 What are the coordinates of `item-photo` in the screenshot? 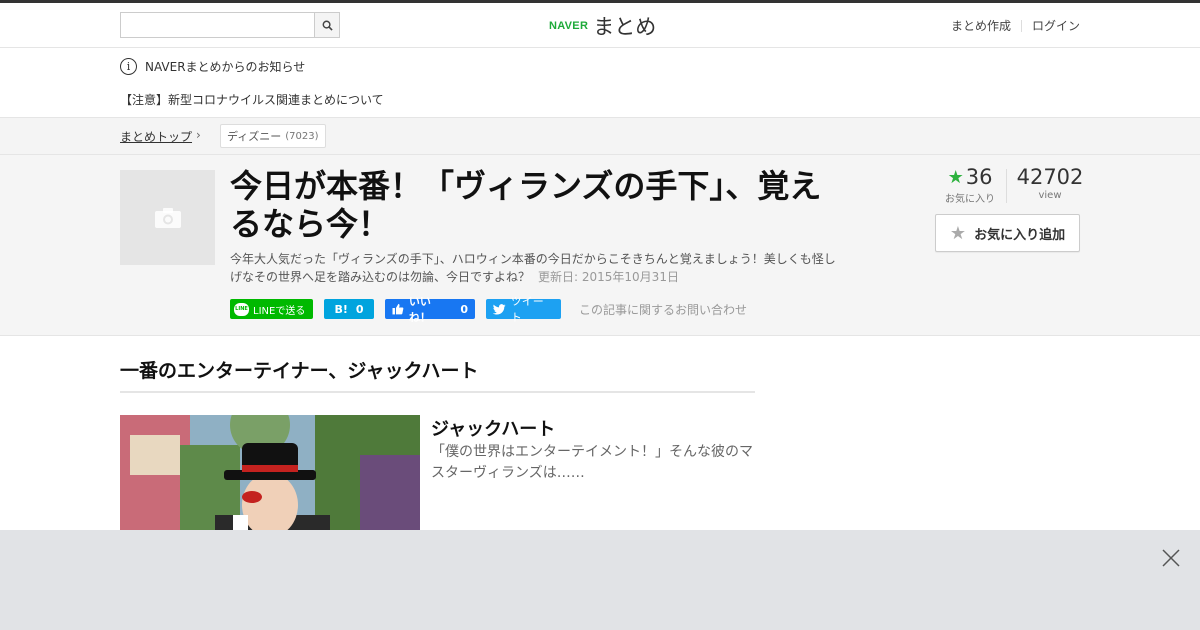 It's located at (270, 475).